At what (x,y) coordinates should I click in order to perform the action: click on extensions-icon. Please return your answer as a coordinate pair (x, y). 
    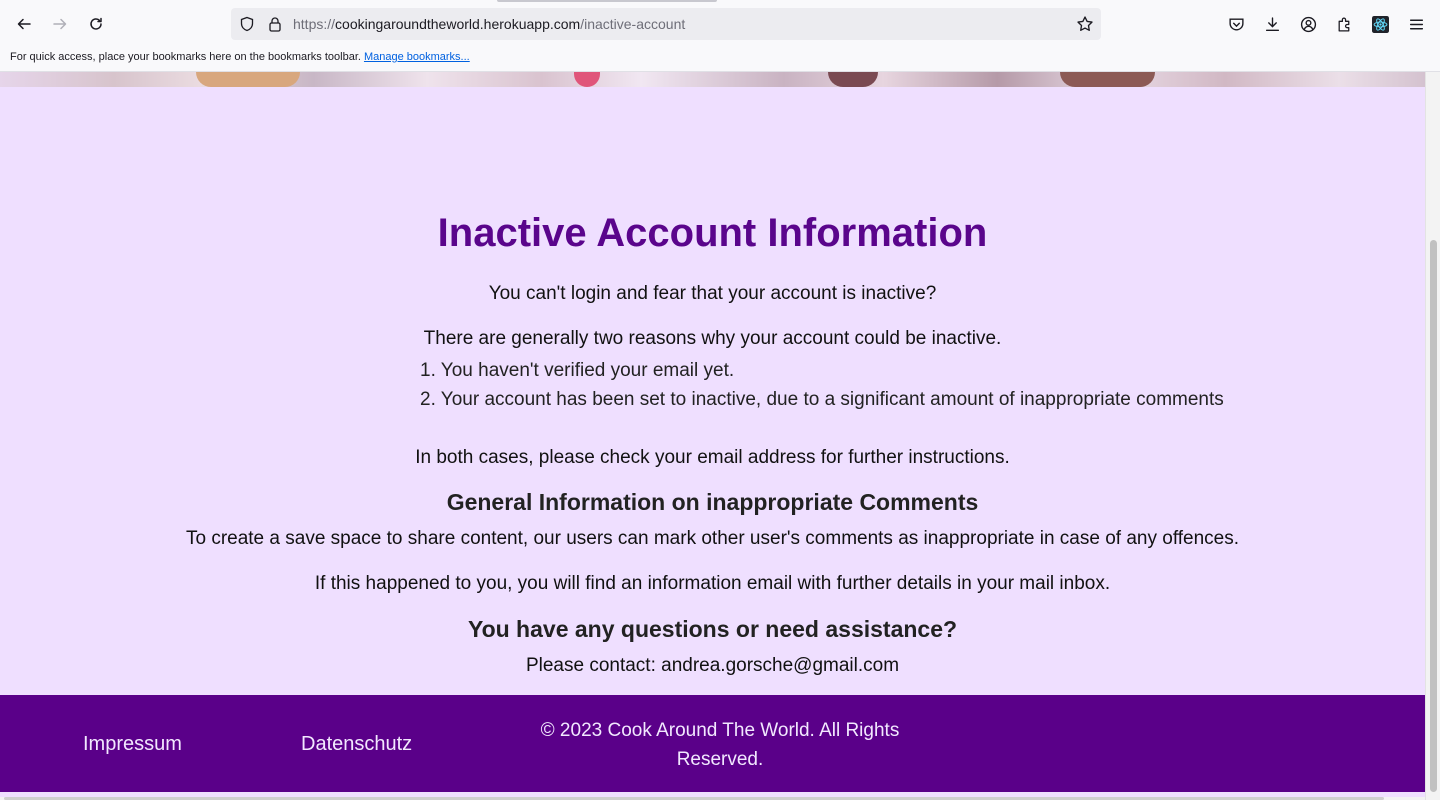
    Looking at the image, I should click on (1343, 24).